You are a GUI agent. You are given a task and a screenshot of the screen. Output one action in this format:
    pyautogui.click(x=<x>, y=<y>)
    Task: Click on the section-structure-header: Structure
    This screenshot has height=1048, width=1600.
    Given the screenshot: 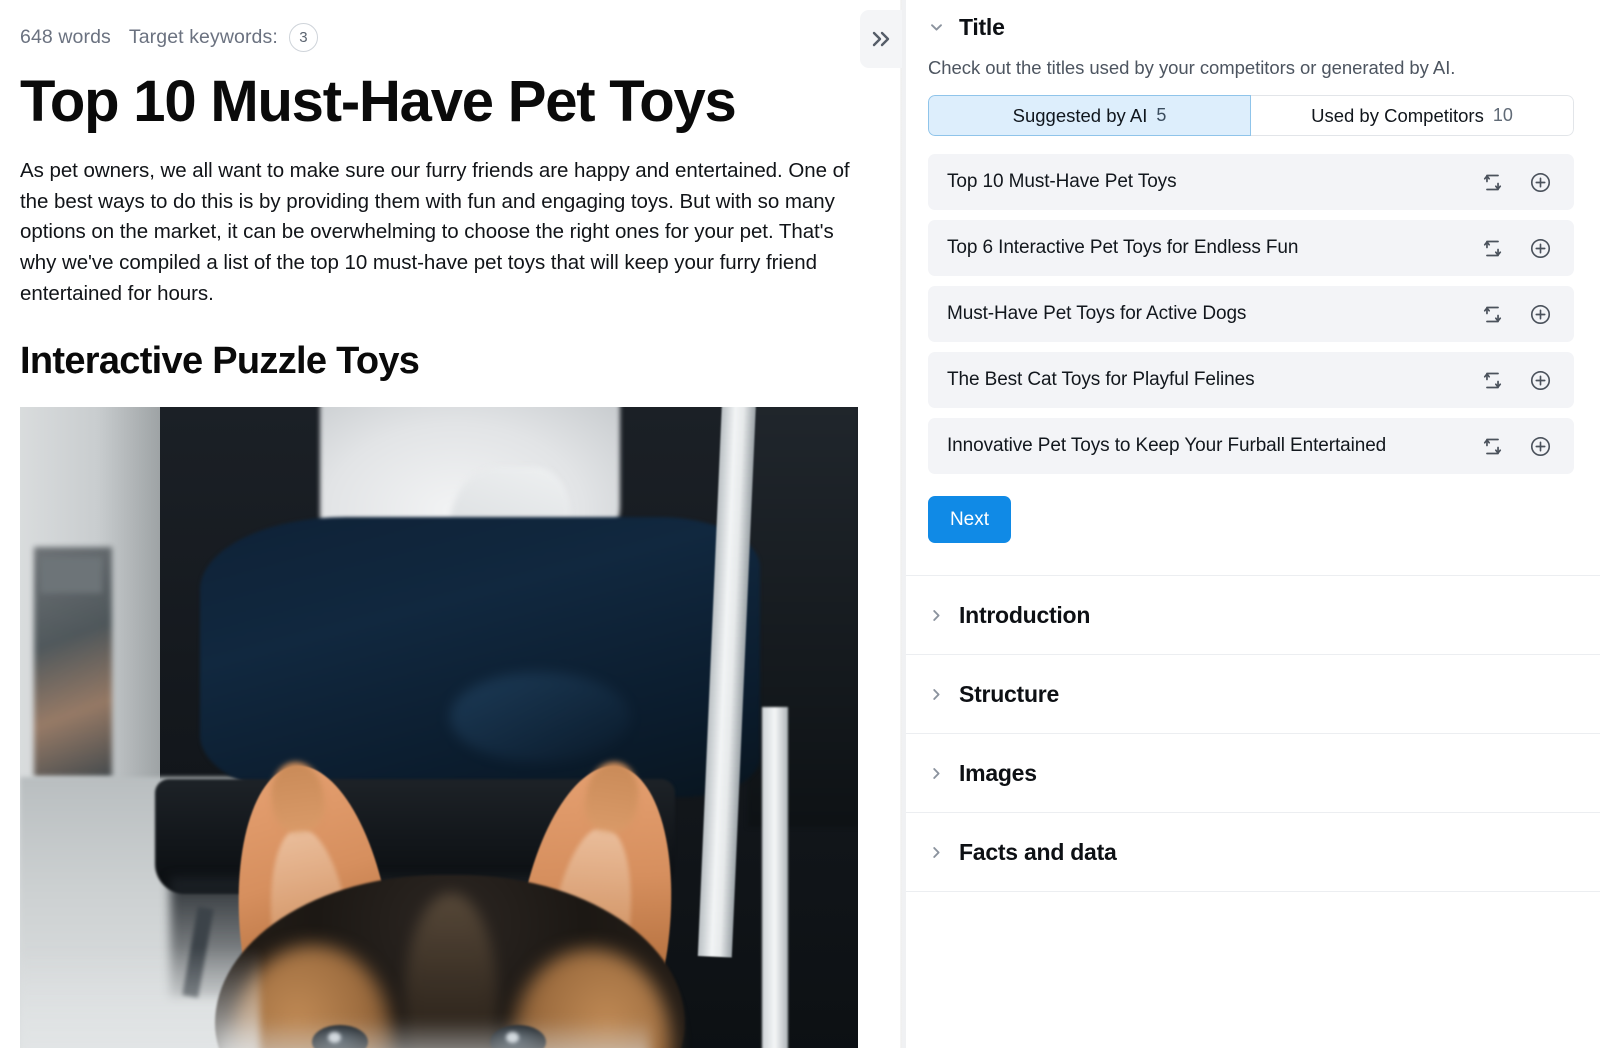 What is the action you would take?
    pyautogui.click(x=1251, y=694)
    